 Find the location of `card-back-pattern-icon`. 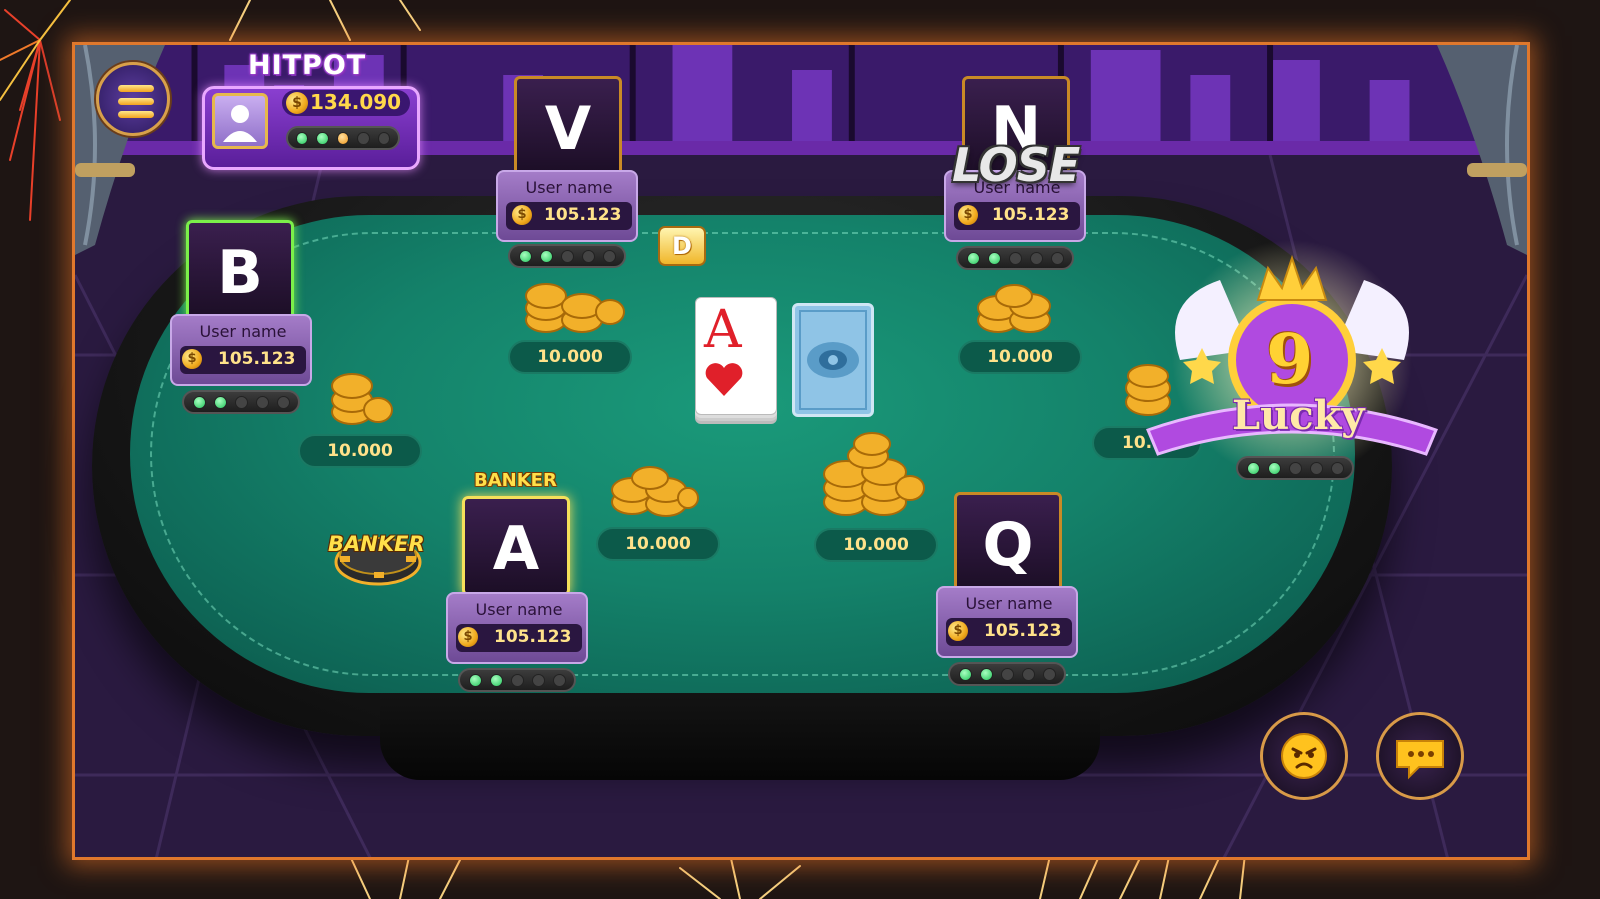

card-back-pattern-icon is located at coordinates (833, 360).